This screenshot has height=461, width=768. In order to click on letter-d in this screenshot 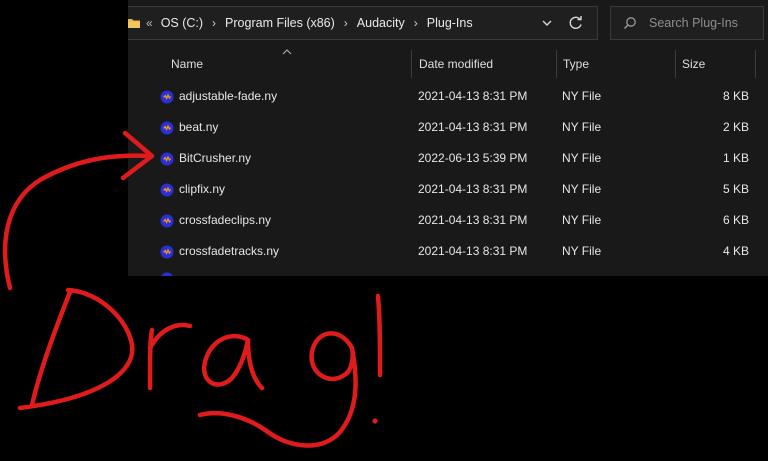, I will do `click(76, 349)`.